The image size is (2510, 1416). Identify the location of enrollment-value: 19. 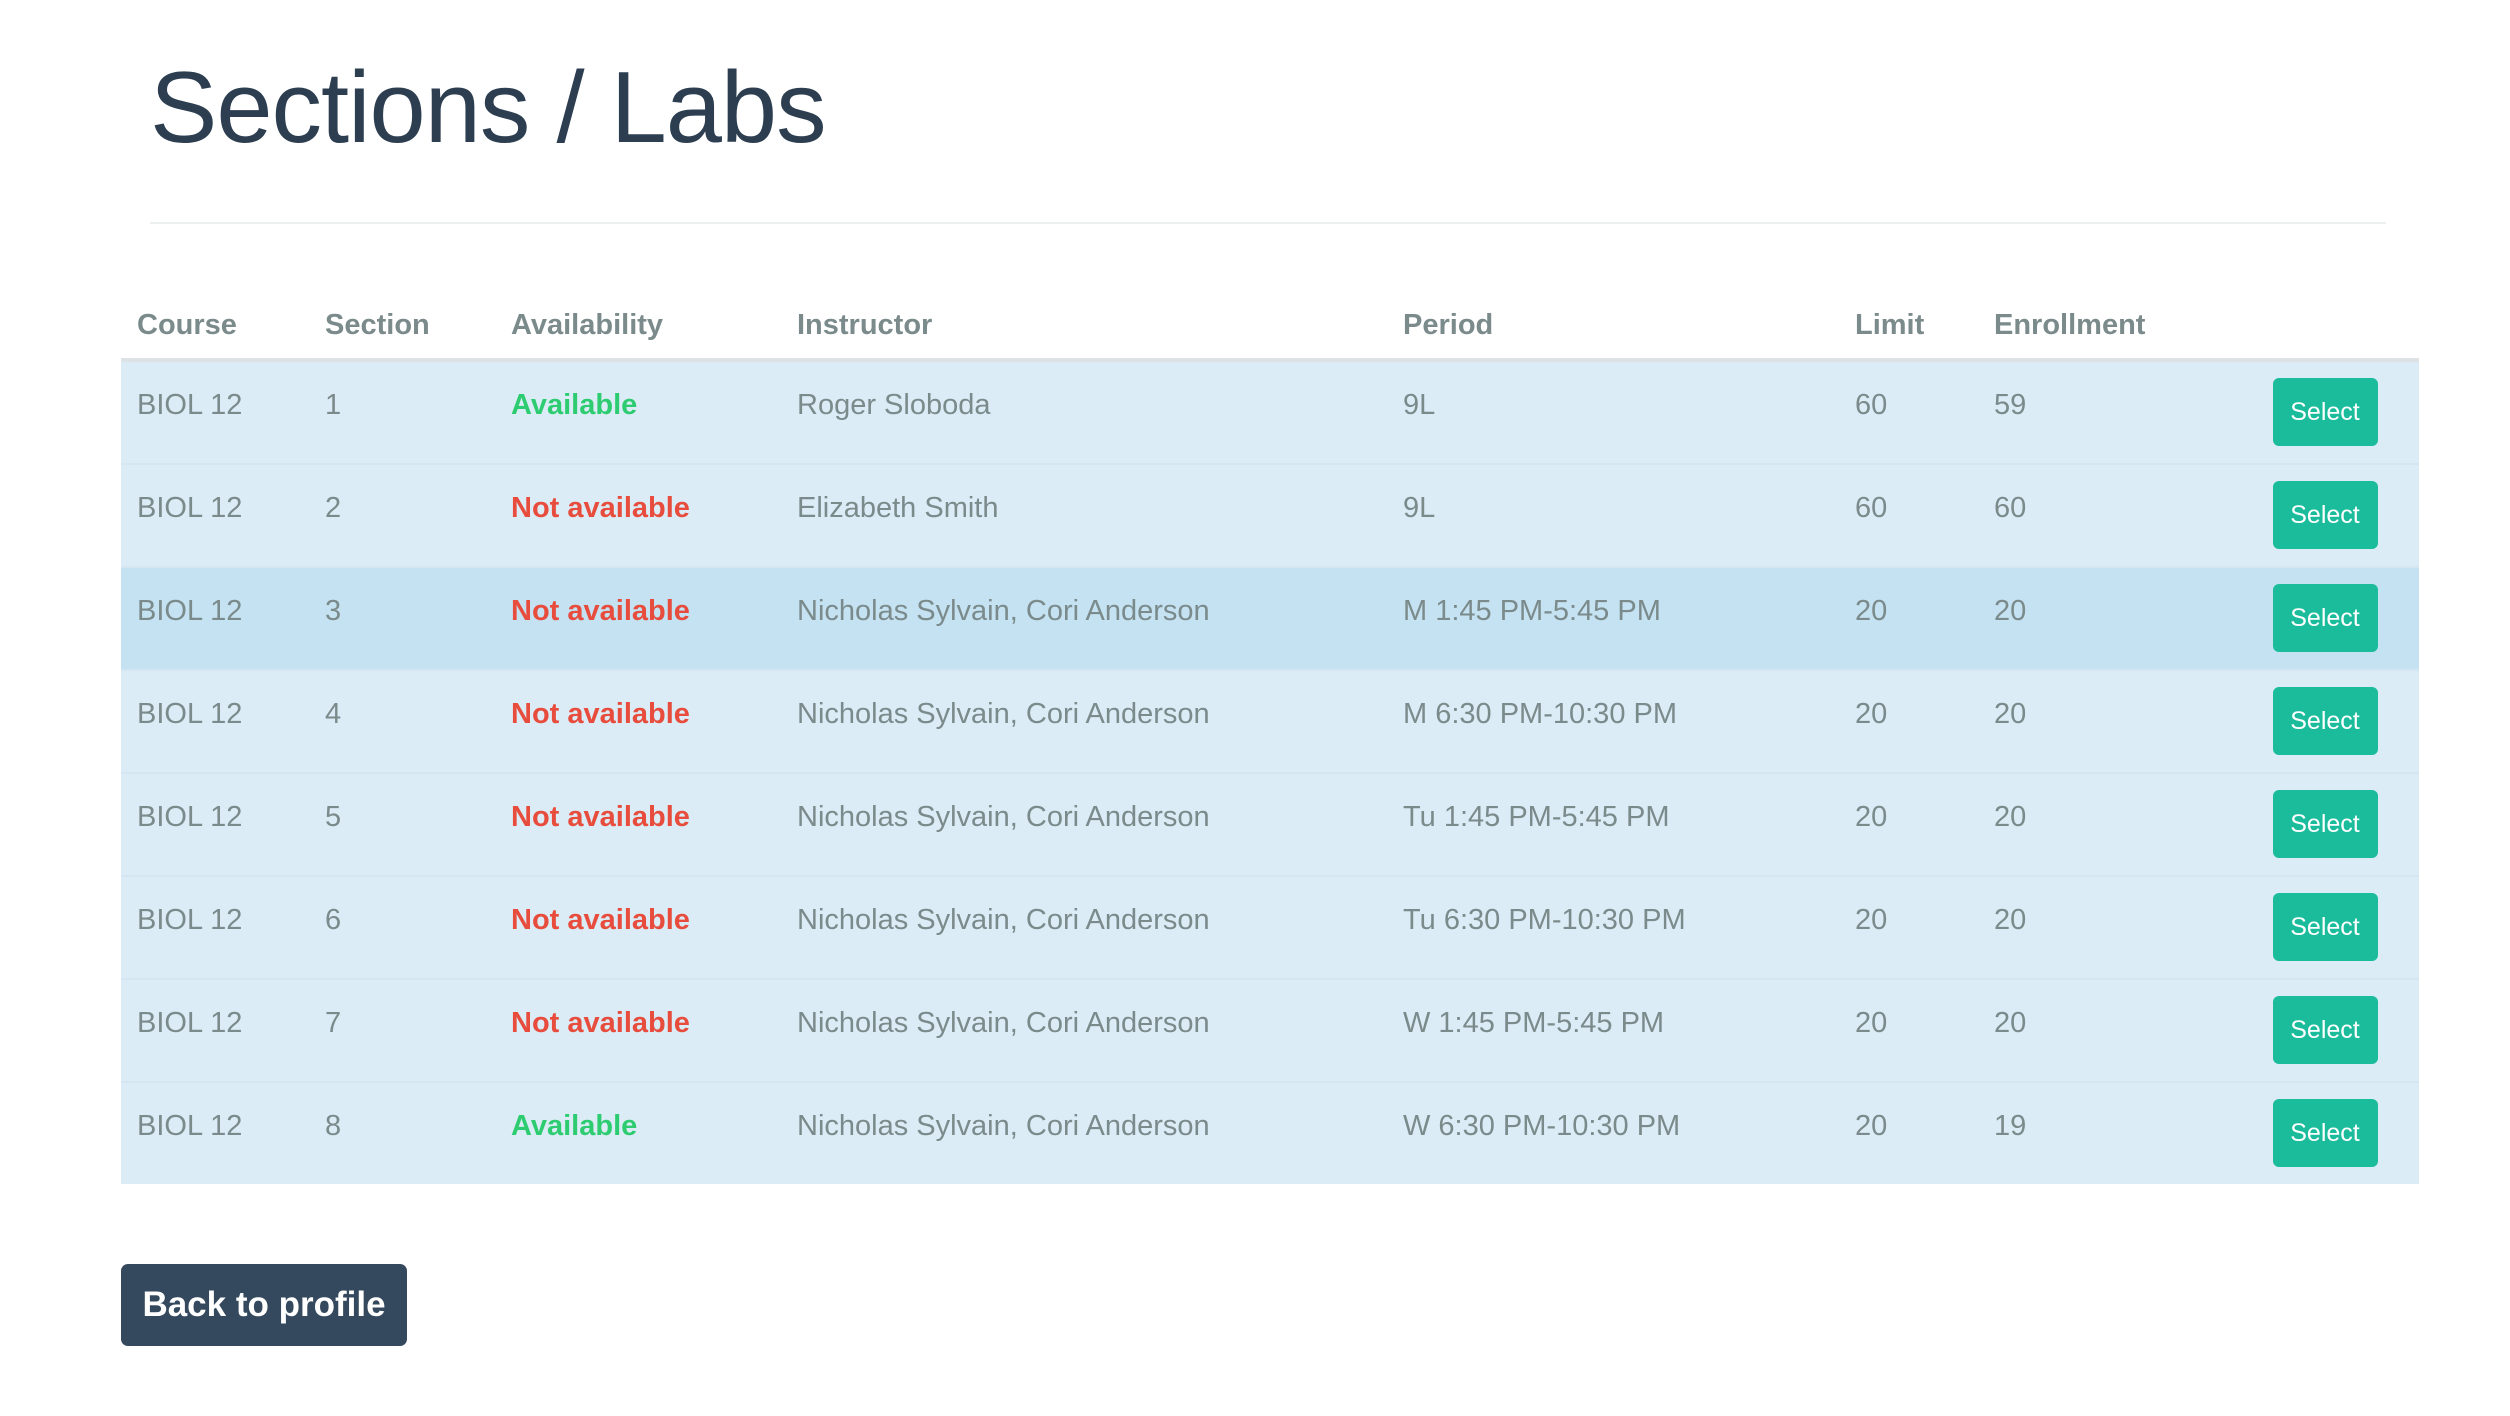
(2010, 1126).